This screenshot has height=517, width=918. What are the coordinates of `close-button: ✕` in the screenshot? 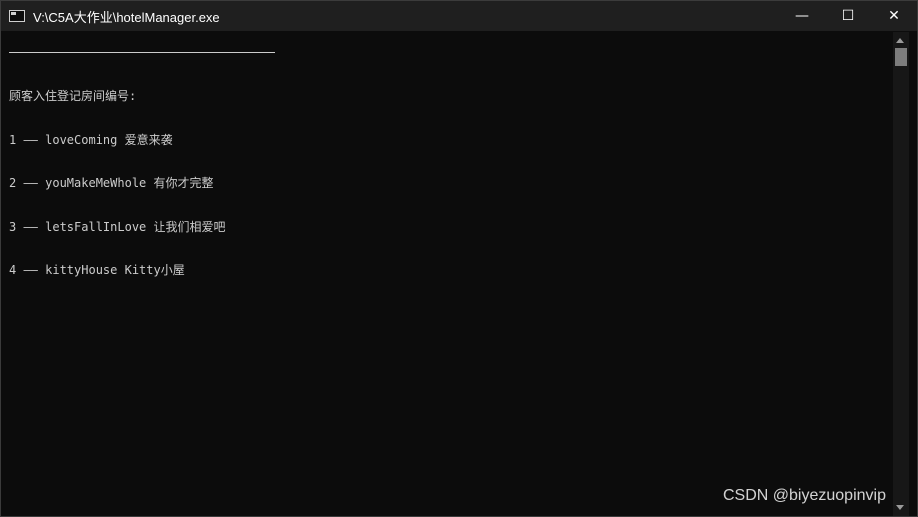 It's located at (894, 16).